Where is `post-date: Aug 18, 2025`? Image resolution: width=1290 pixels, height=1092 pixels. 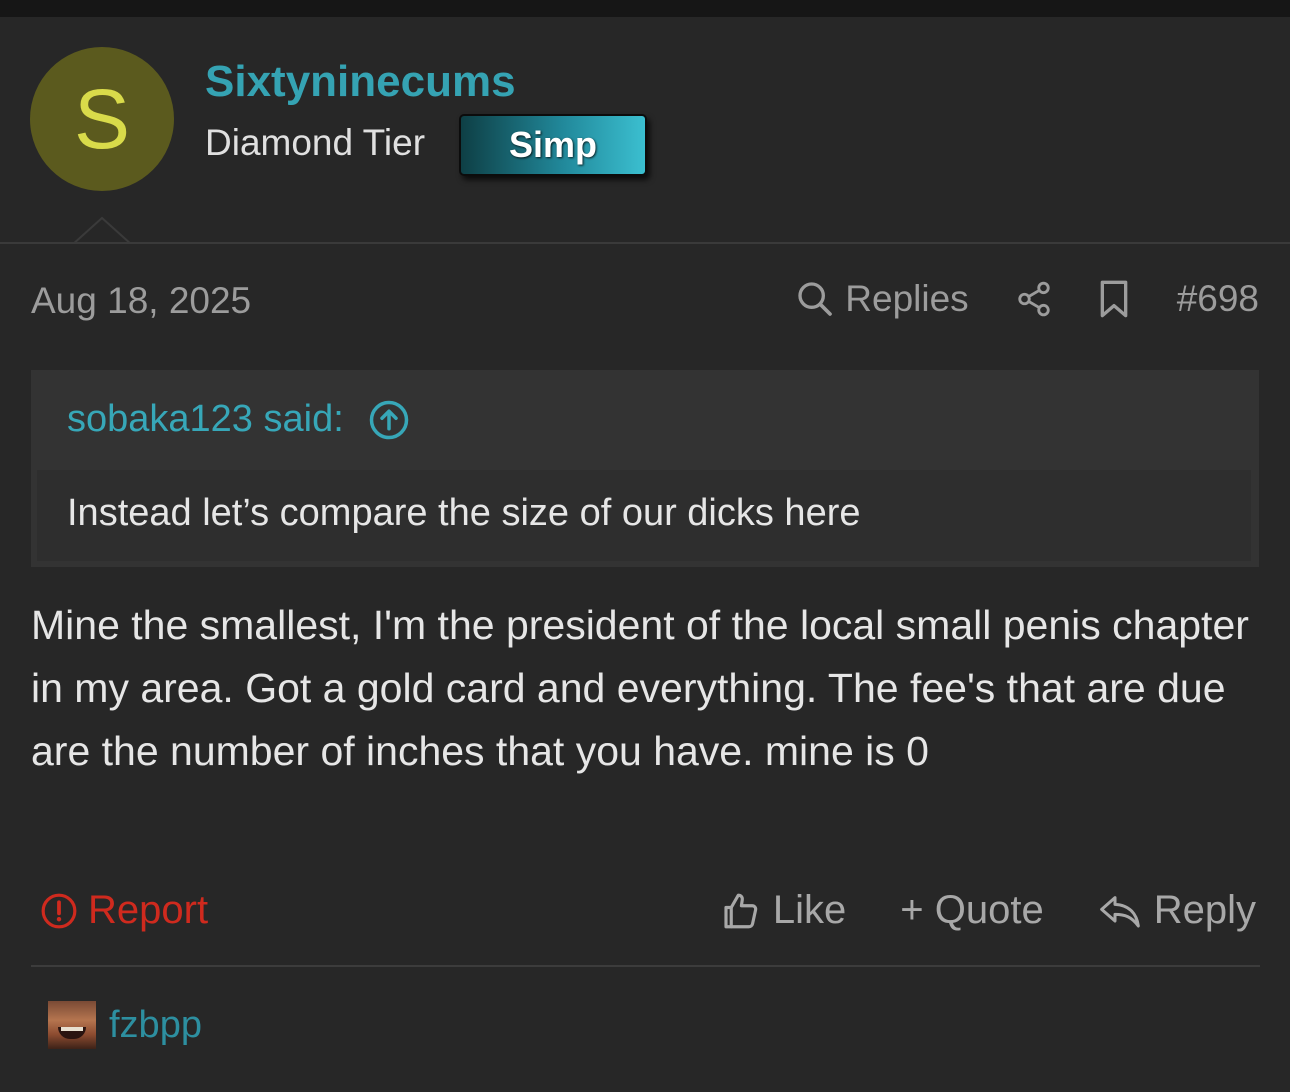 post-date: Aug 18, 2025 is located at coordinates (141, 301).